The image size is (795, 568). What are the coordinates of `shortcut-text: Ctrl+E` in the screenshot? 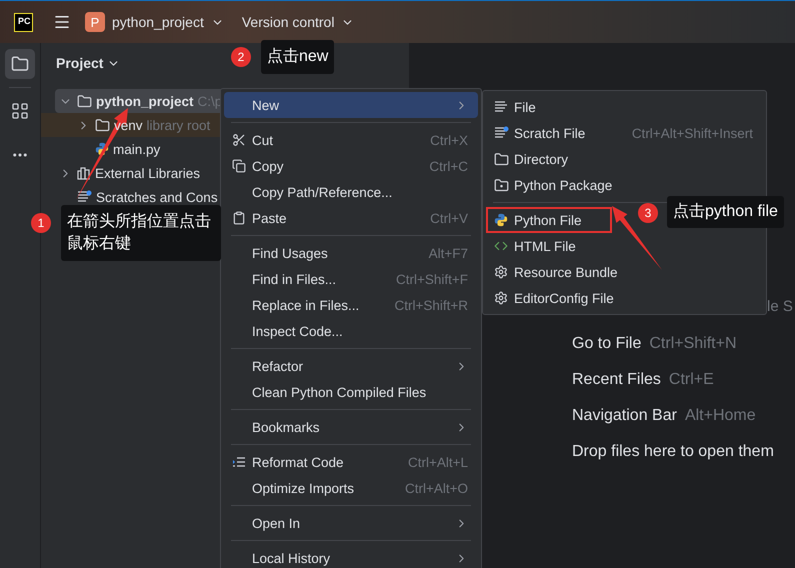 It's located at (691, 380).